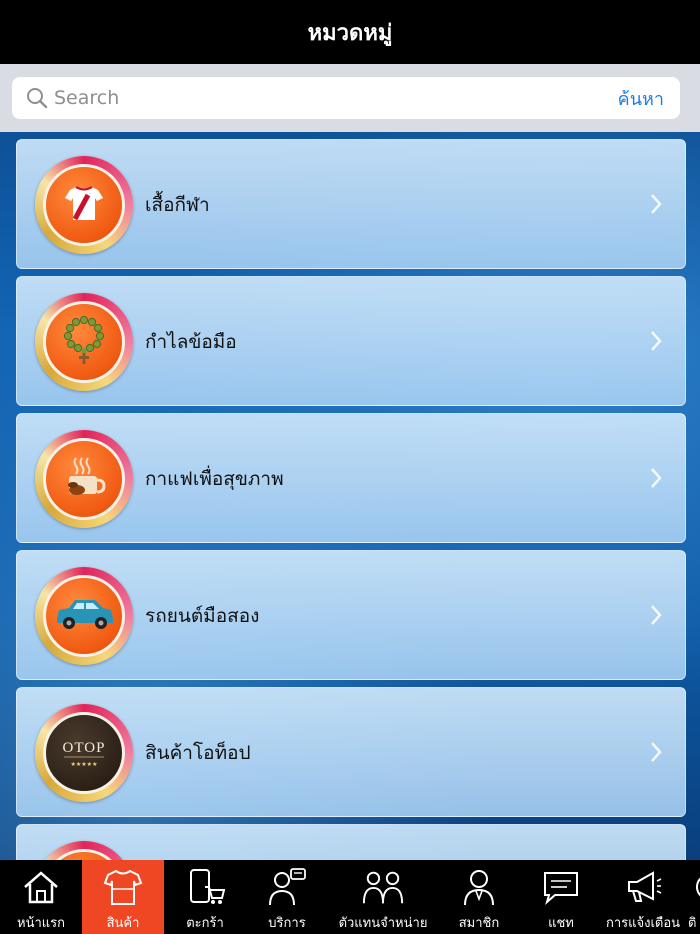 This screenshot has width=700, height=934. Describe the element at coordinates (351, 204) in the screenshot. I see `category-row-sport-shirt: เสื้อกีฬา` at that location.